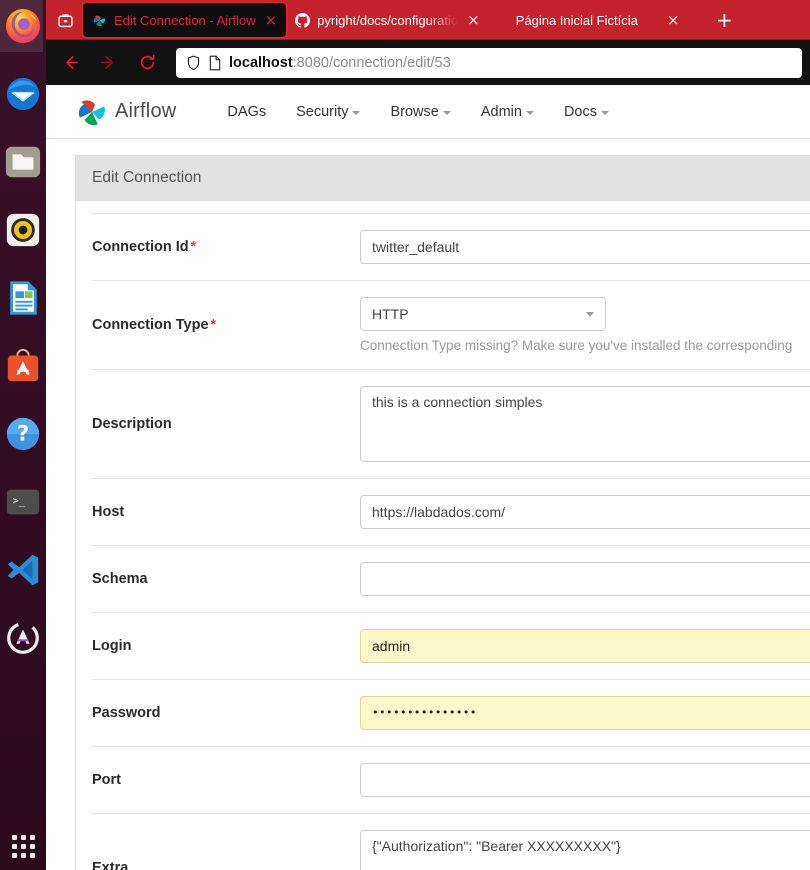 The image size is (810, 870). What do you see at coordinates (215, 63) in the screenshot?
I see `page-document-icon` at bounding box center [215, 63].